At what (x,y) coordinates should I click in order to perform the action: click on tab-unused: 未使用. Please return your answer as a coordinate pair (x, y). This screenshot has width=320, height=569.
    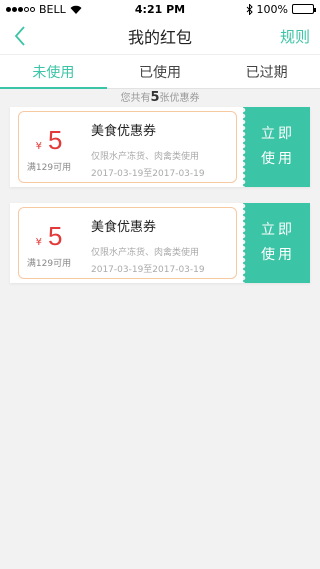
    Looking at the image, I should click on (53, 72).